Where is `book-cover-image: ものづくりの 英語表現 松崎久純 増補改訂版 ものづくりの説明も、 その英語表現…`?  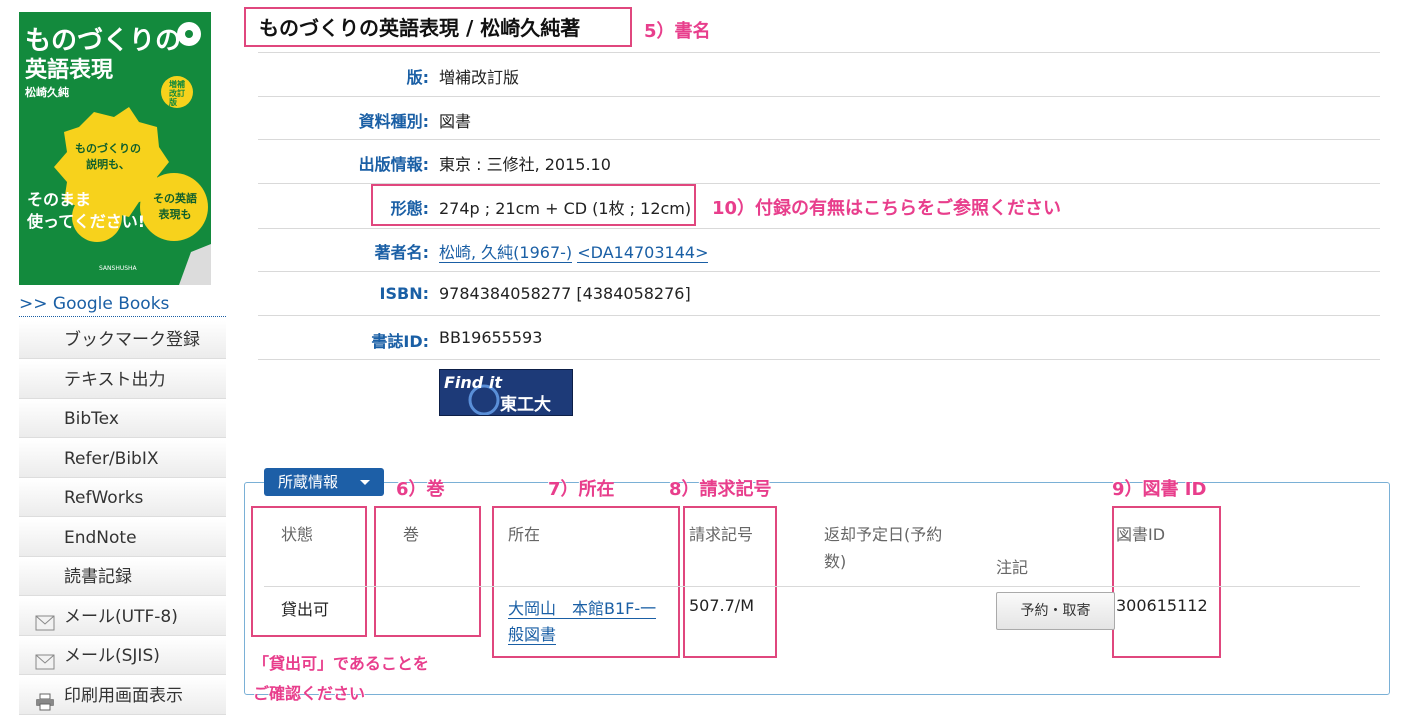
book-cover-image: ものづくりの 英語表現 松崎久純 増補改訂版 ものづくりの説明も、 その英語表現… is located at coordinates (115, 148).